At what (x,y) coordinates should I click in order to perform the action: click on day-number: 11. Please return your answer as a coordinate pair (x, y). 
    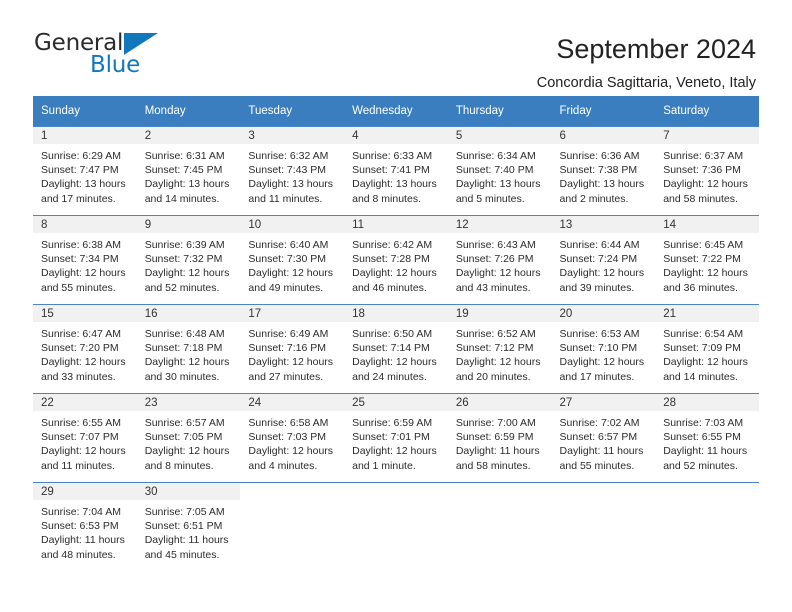
    Looking at the image, I should click on (396, 224).